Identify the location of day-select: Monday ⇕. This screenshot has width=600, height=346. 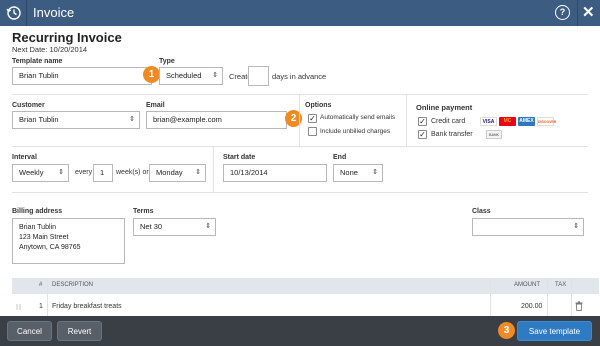
(177, 173).